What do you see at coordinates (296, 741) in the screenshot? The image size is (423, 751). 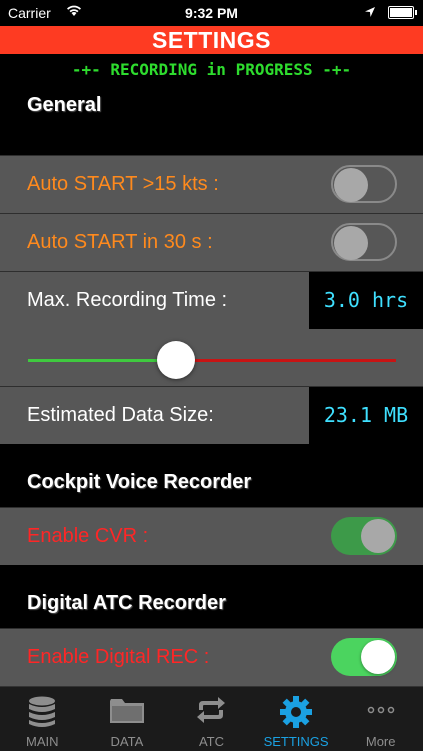 I see `tab-settings-label: SETTINGS` at bounding box center [296, 741].